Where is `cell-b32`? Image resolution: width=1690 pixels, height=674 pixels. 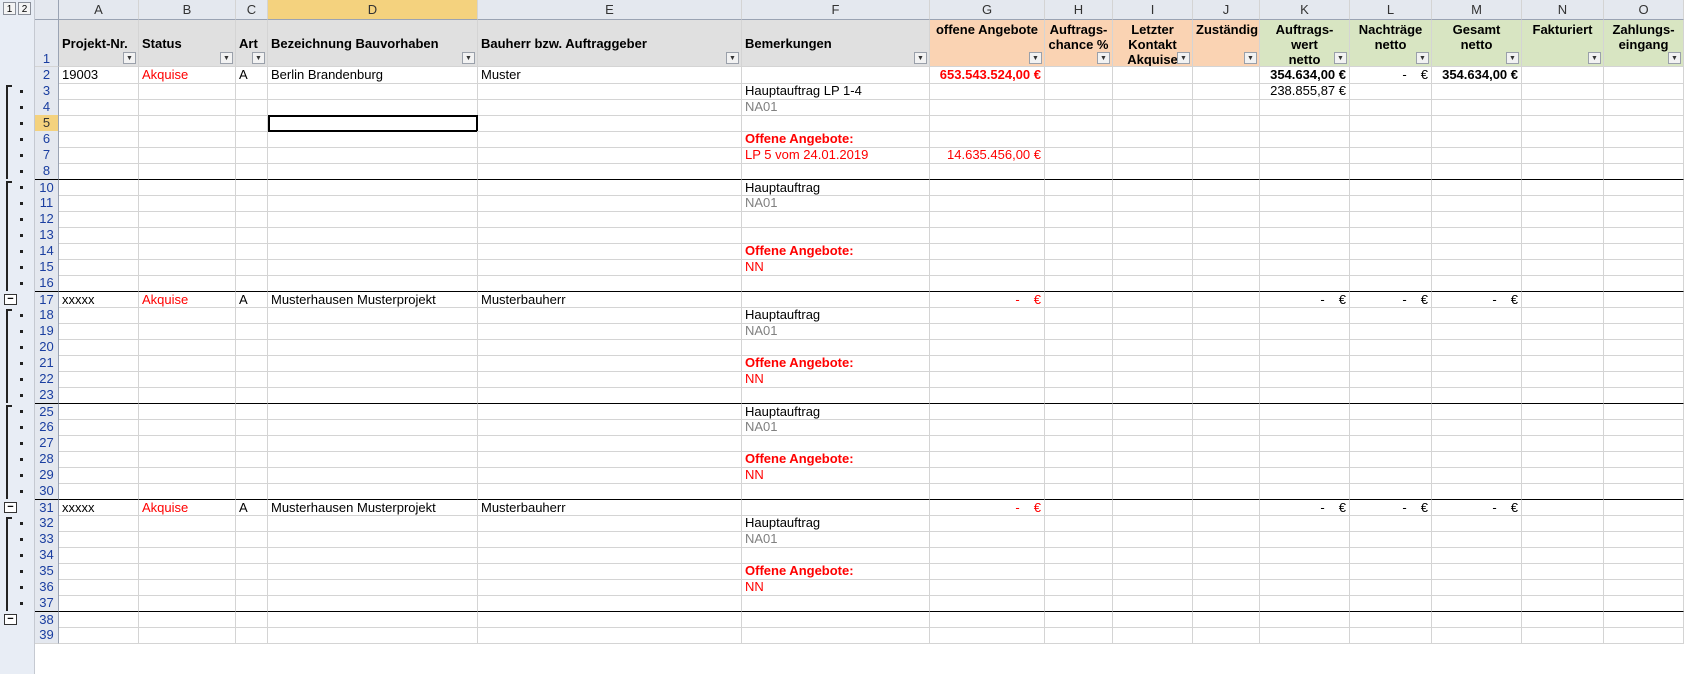
cell-b32 is located at coordinates (187, 523).